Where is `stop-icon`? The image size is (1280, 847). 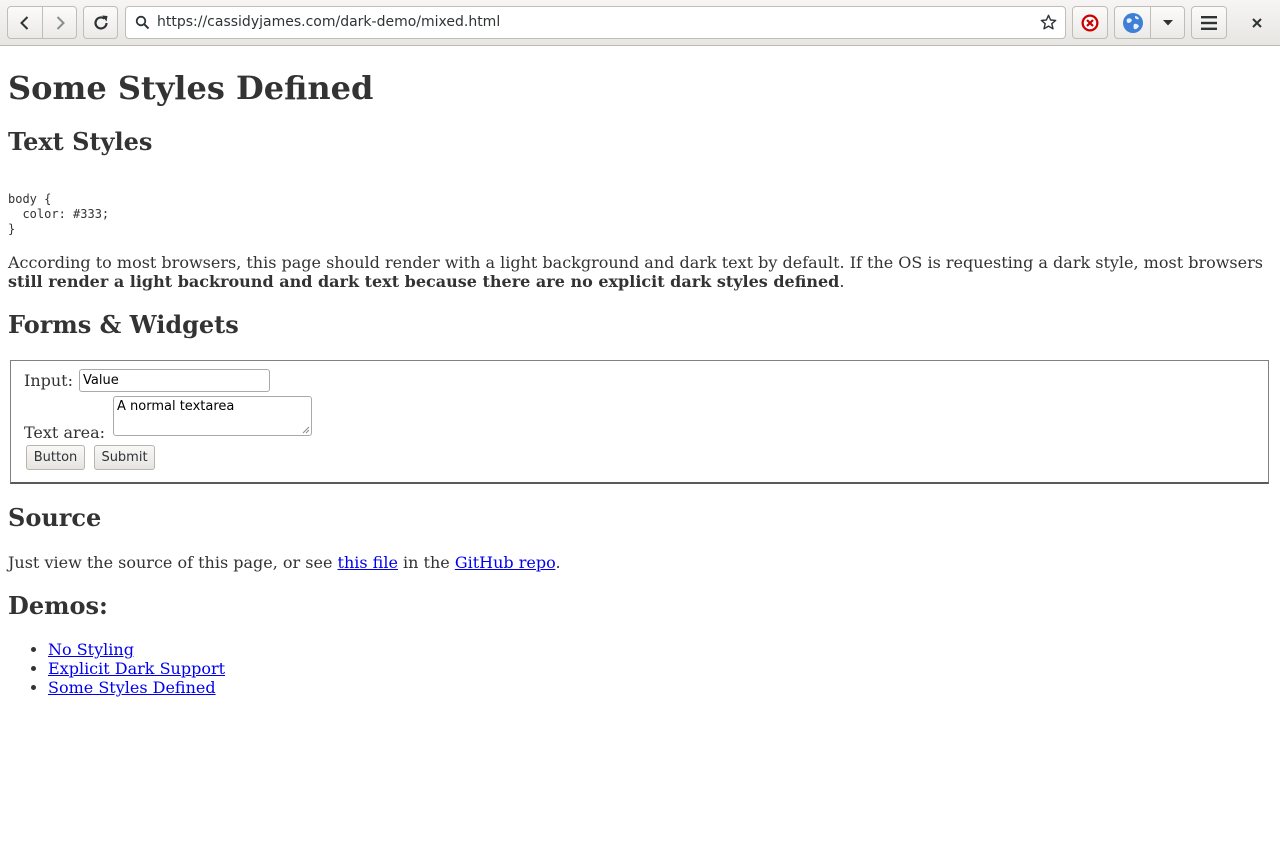 stop-icon is located at coordinates (1090, 22).